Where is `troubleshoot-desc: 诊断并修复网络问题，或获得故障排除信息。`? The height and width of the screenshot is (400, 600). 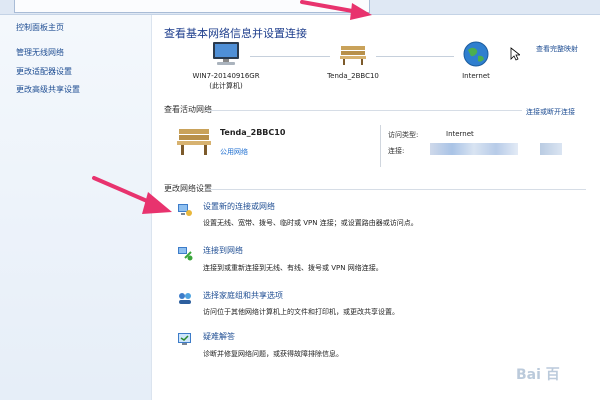 troubleshoot-desc: 诊断并修复网络问题，或获得故障排除信息。 is located at coordinates (273, 354).